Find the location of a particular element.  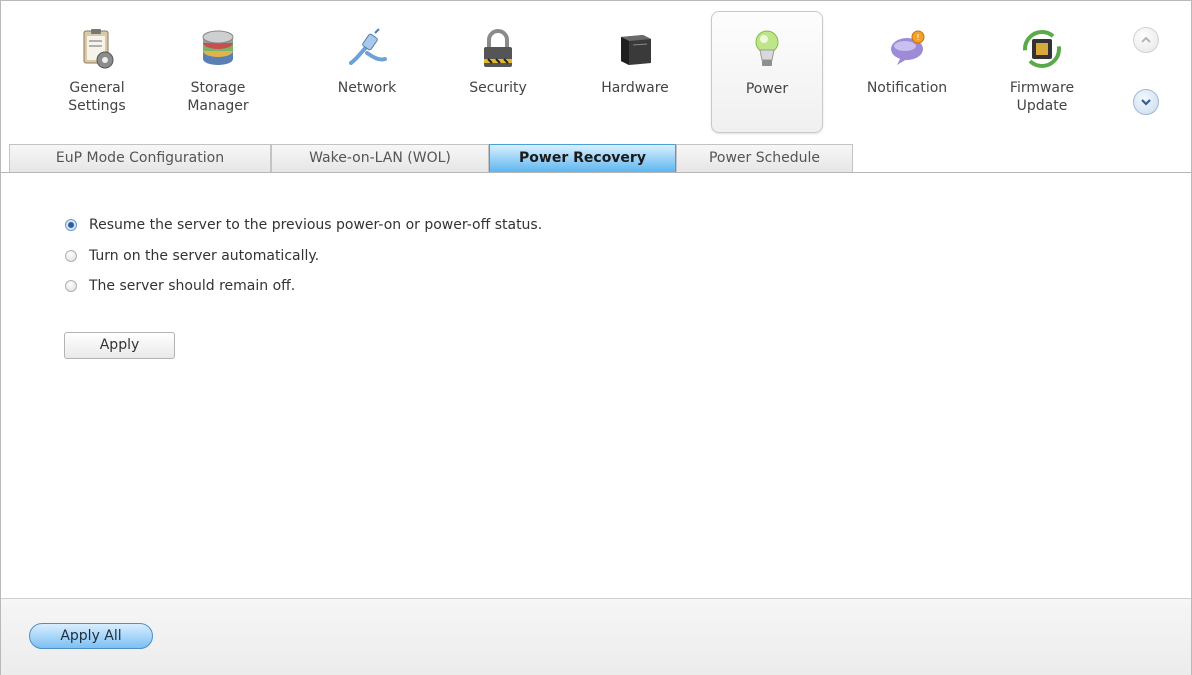

toolbar-label: Hardware is located at coordinates (635, 88).